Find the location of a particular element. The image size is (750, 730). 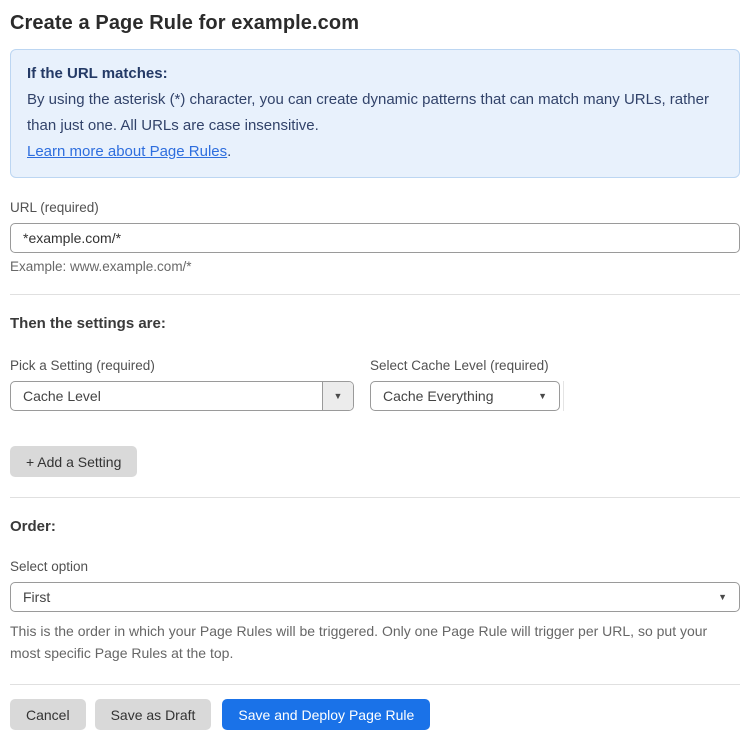

url-helper-text: Example: www.example.com/* is located at coordinates (101, 266).